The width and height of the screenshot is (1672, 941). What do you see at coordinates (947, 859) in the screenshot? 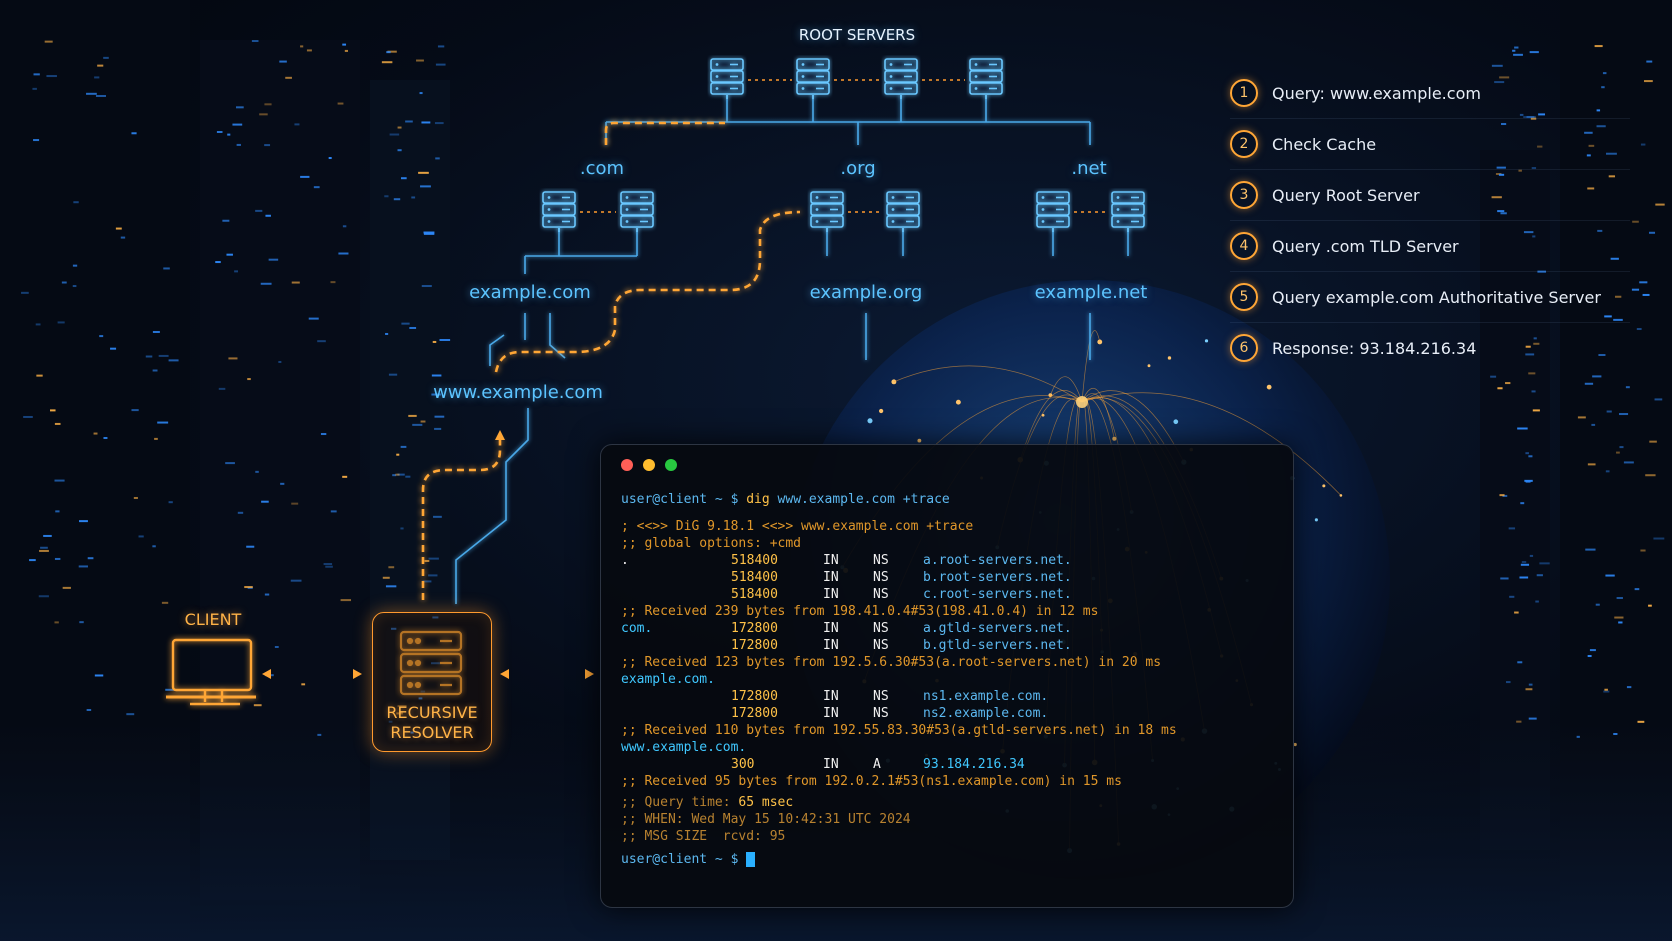
I see `final-prompt-line: user@client ~ $` at bounding box center [947, 859].